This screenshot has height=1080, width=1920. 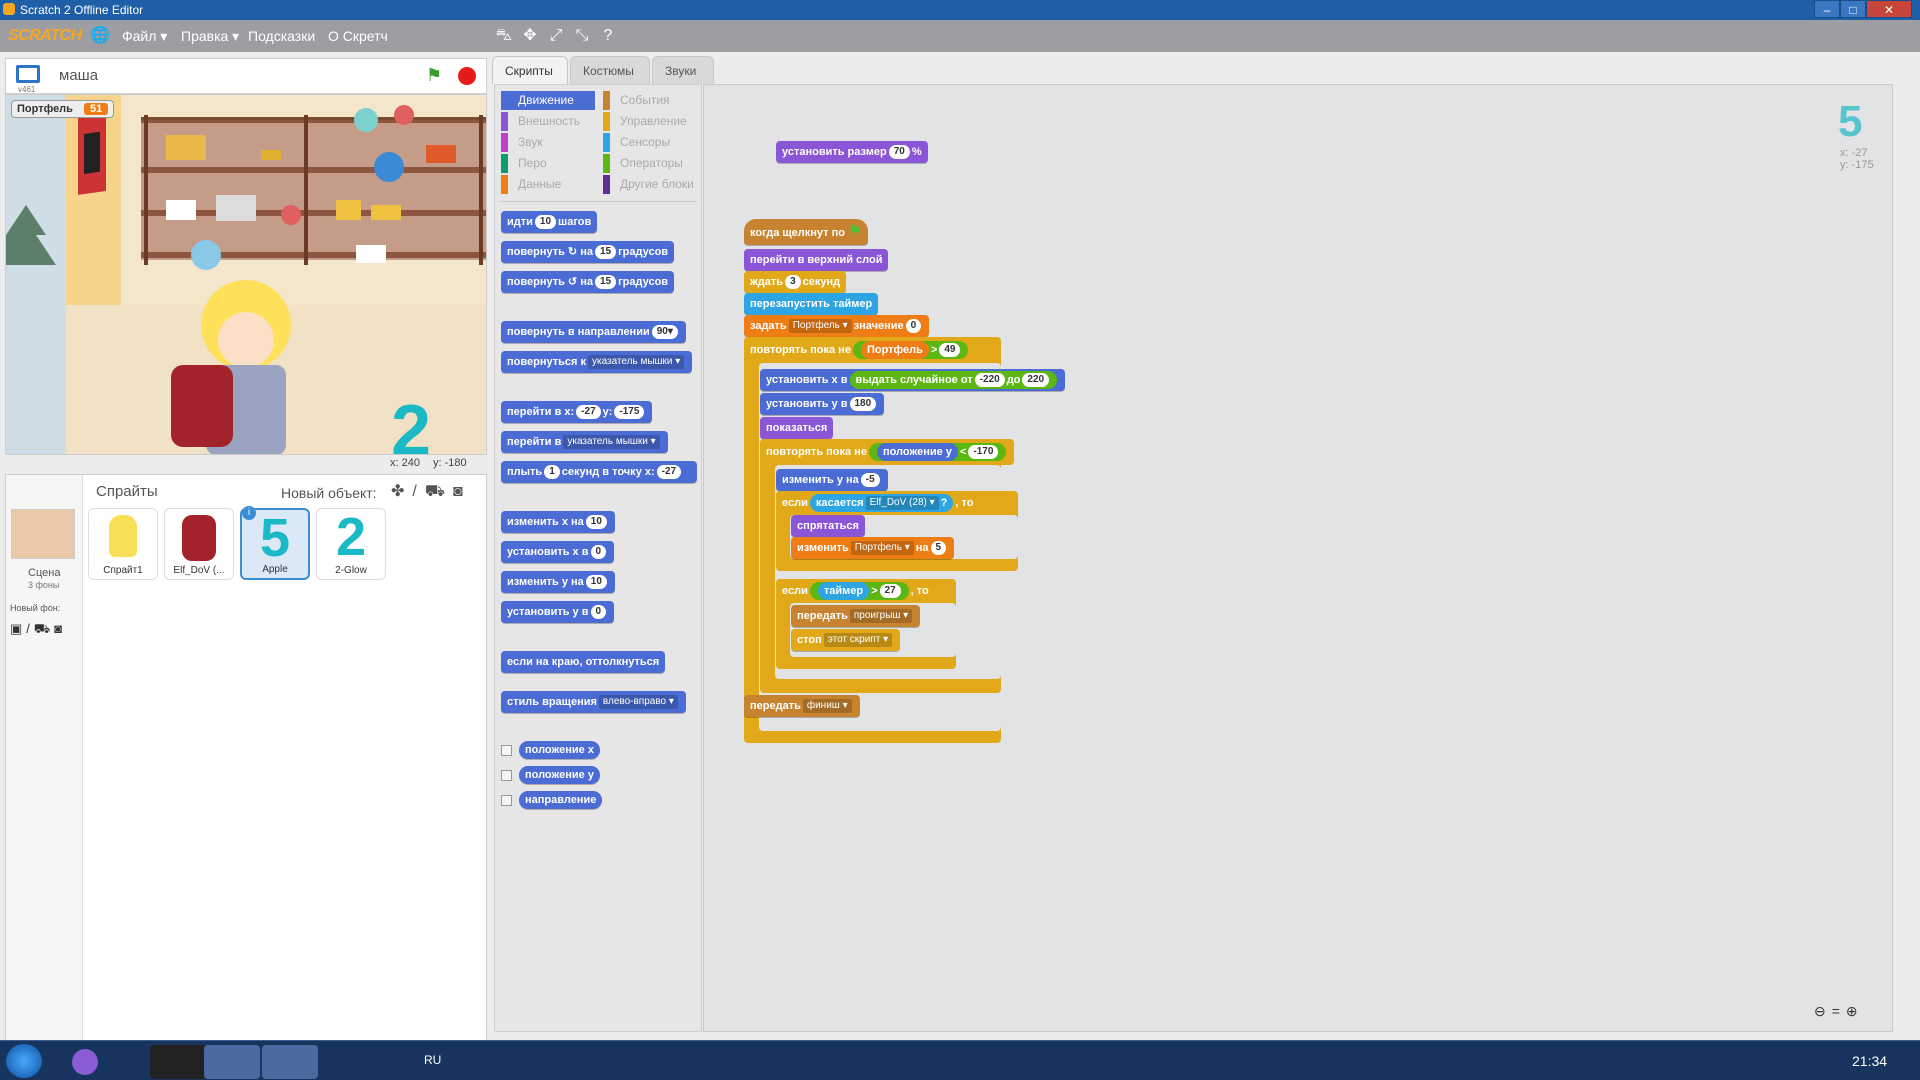 I want to click on sprite-thumb-1: Спрайт1, so click(x=123, y=544).